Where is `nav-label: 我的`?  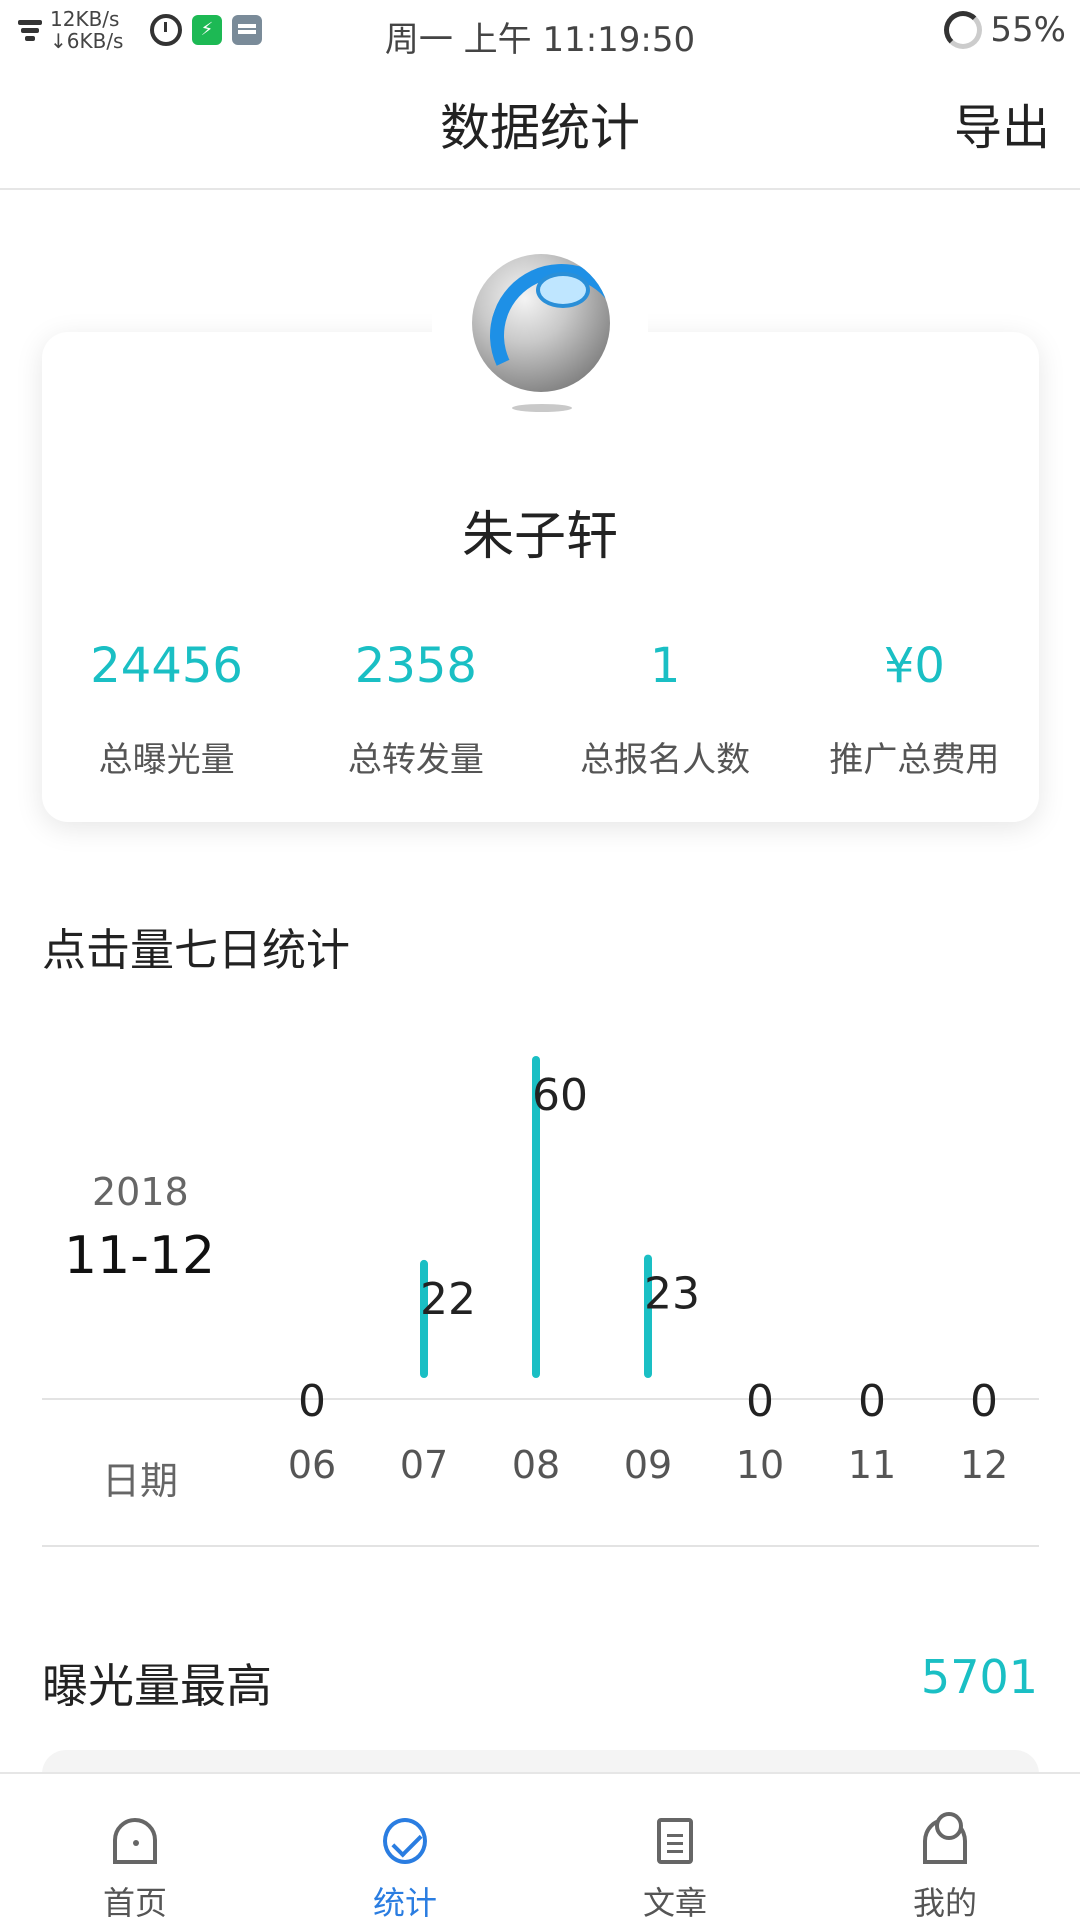
nav-label: 我的 is located at coordinates (944, 1902).